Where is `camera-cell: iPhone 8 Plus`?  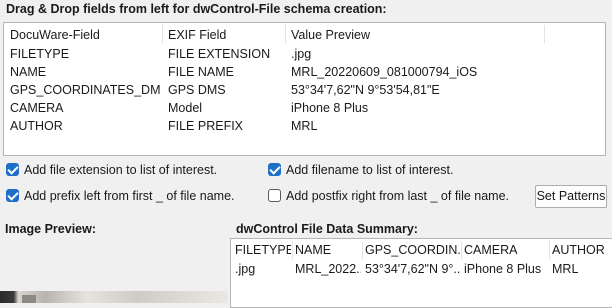 camera-cell: iPhone 8 Plus is located at coordinates (503, 269).